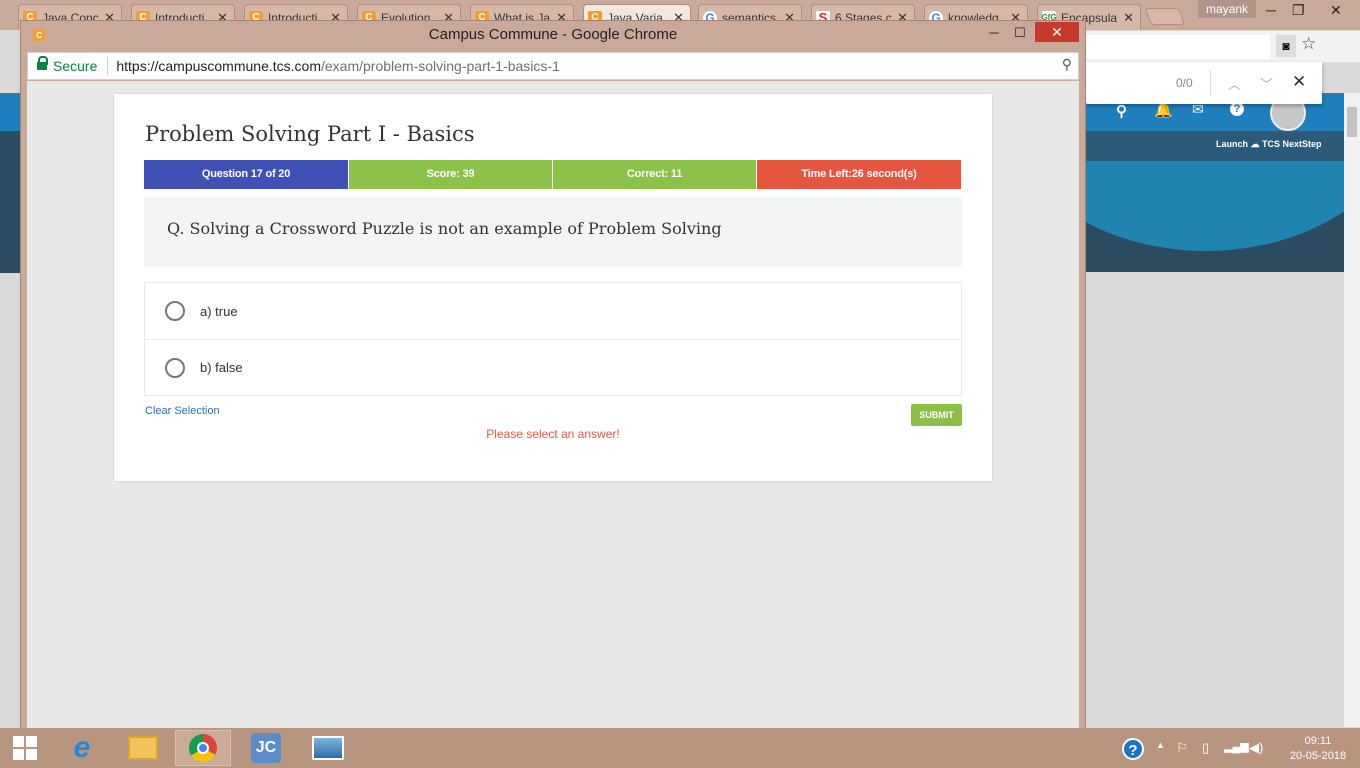 This screenshot has height=768, width=1360. I want to click on question-counter: Question 17 of 20, so click(246, 174).